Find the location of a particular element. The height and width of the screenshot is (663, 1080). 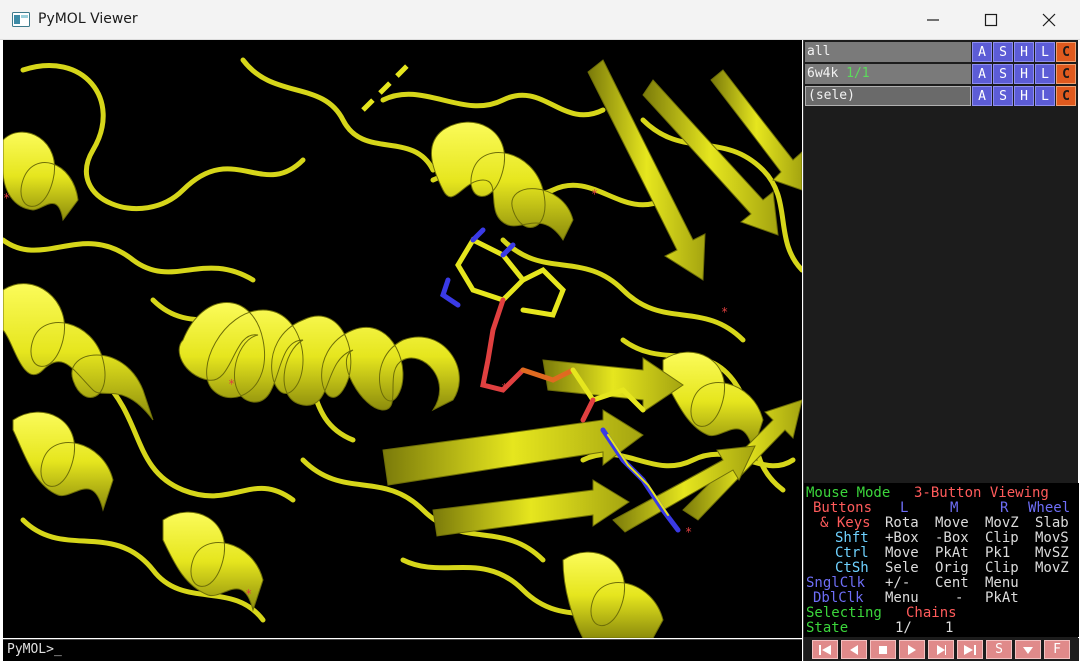

keys-label: & Keys is located at coordinates (845, 523).